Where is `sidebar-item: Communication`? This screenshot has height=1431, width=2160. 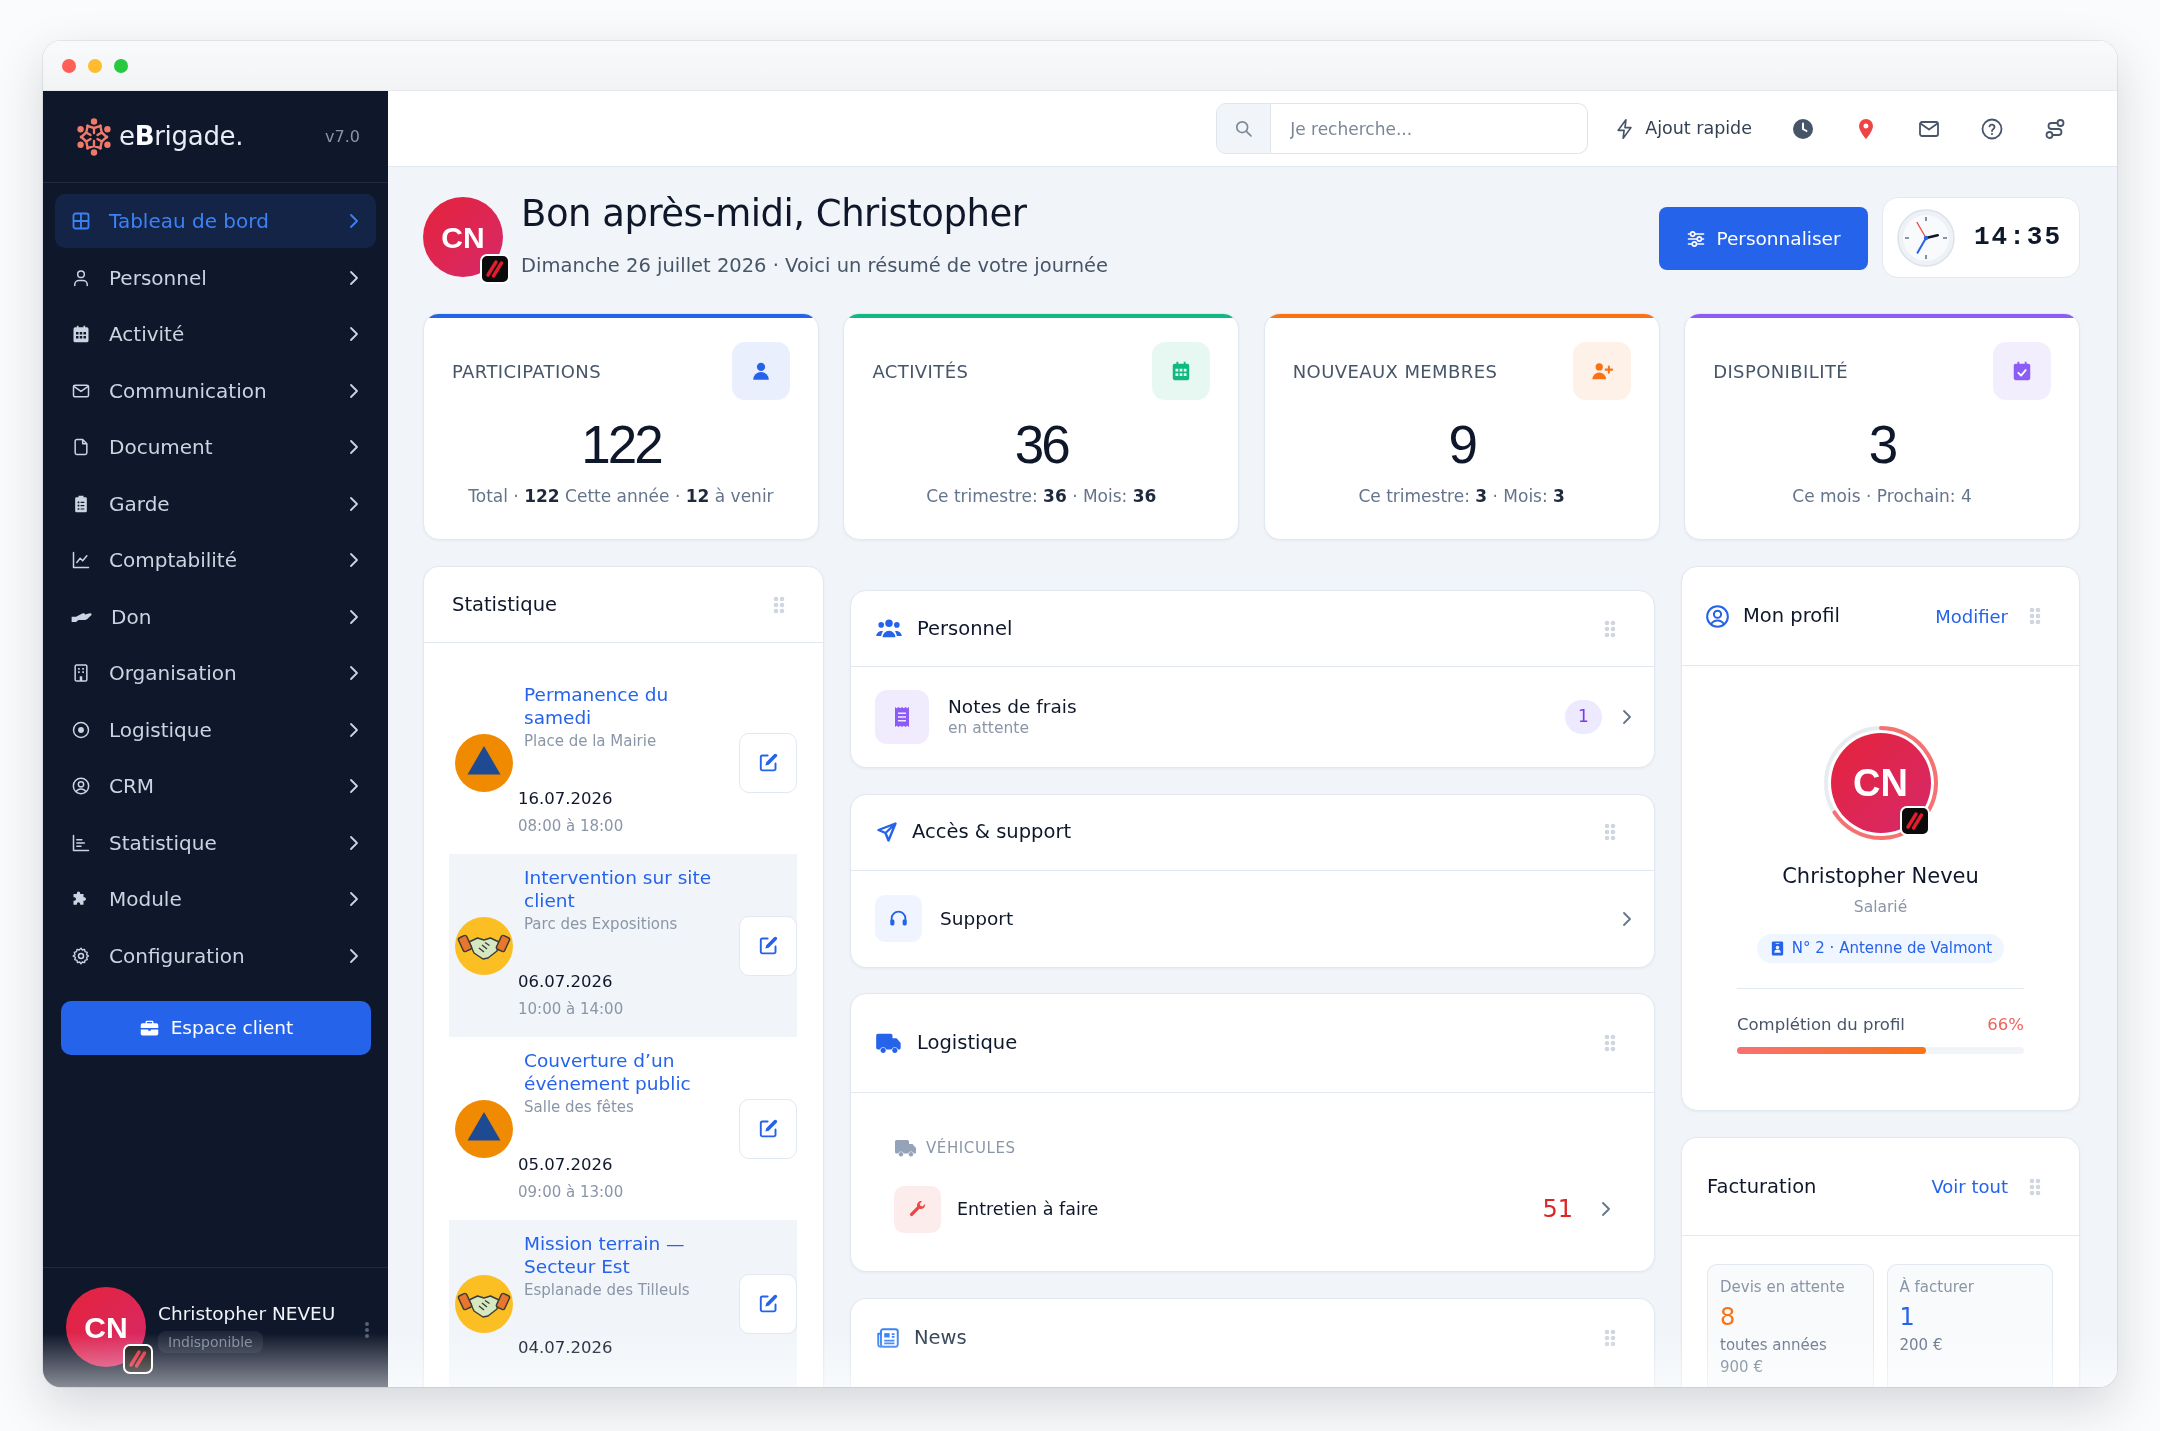
sidebar-item: Communication is located at coordinates (215, 390).